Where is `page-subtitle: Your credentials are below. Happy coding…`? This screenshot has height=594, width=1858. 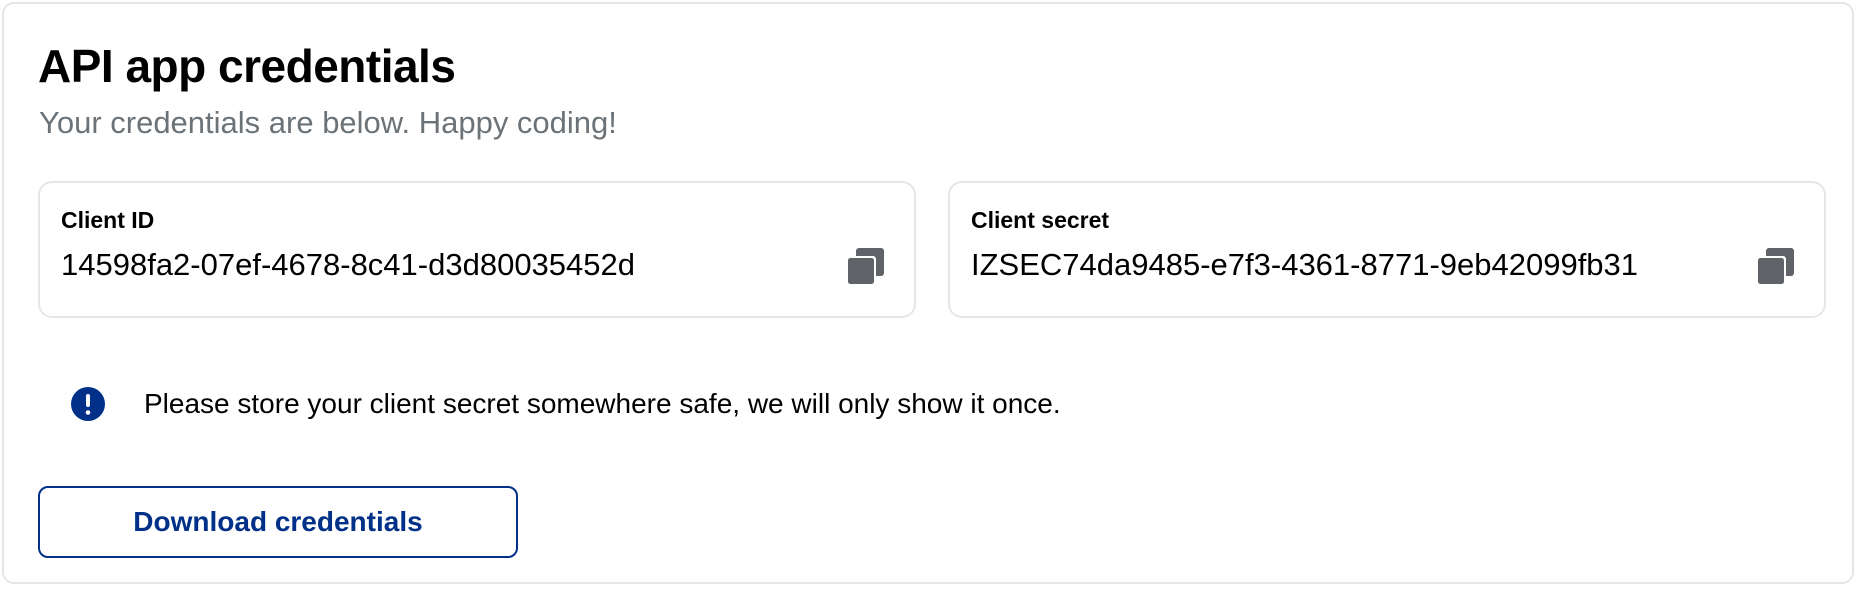
page-subtitle: Your credentials are below. Happy coding… is located at coordinates (328, 122).